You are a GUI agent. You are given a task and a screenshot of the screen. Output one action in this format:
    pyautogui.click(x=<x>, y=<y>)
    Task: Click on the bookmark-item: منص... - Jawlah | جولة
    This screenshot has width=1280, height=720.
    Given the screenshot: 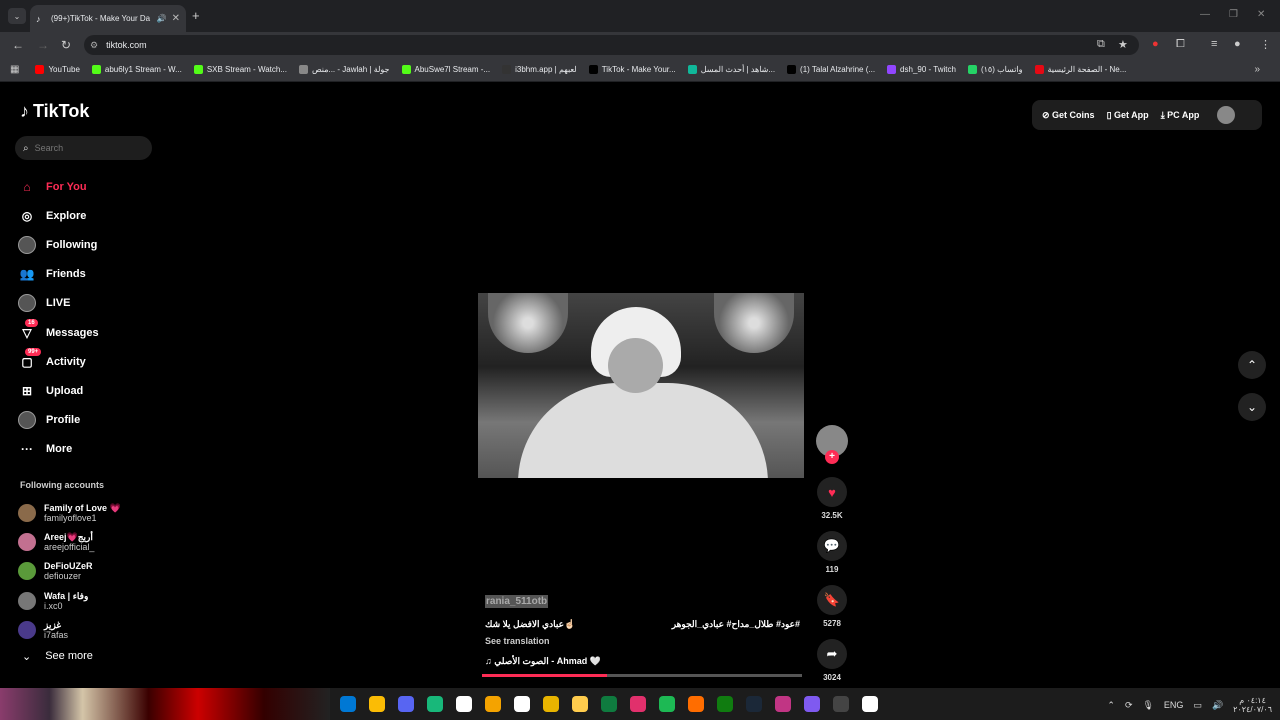 What is the action you would take?
    pyautogui.click(x=344, y=69)
    